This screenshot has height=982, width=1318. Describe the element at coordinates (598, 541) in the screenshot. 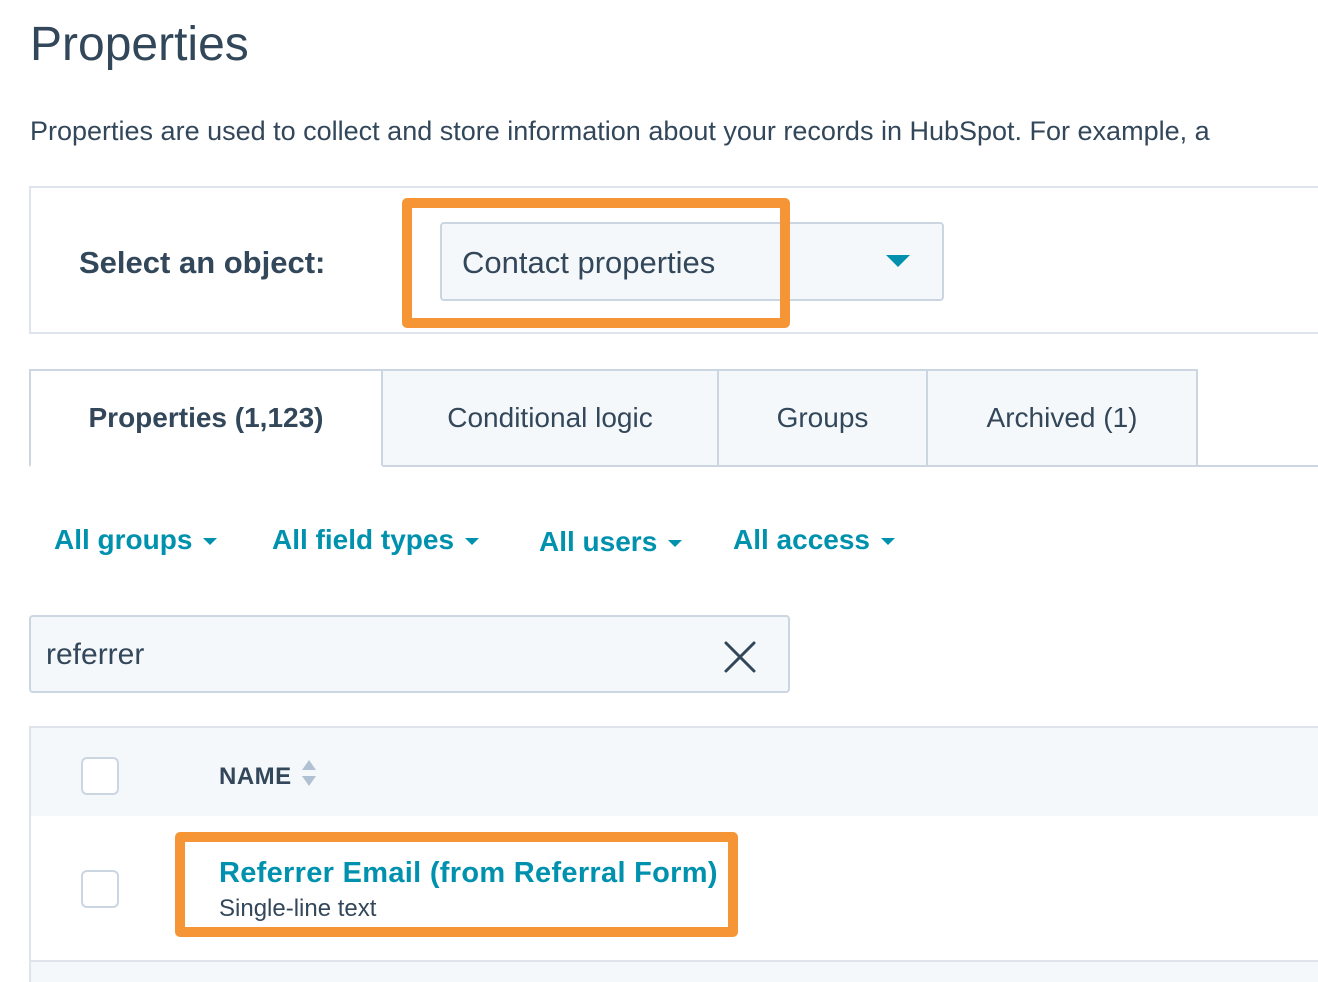

I see `filter-label: All users` at that location.